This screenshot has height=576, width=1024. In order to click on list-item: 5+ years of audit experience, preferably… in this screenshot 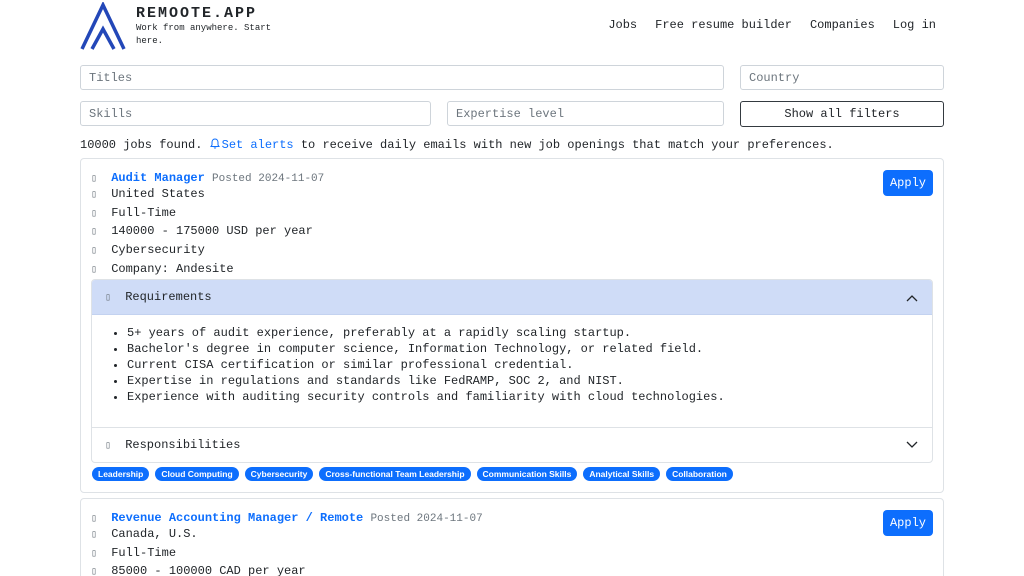, I will do `click(426, 333)`.